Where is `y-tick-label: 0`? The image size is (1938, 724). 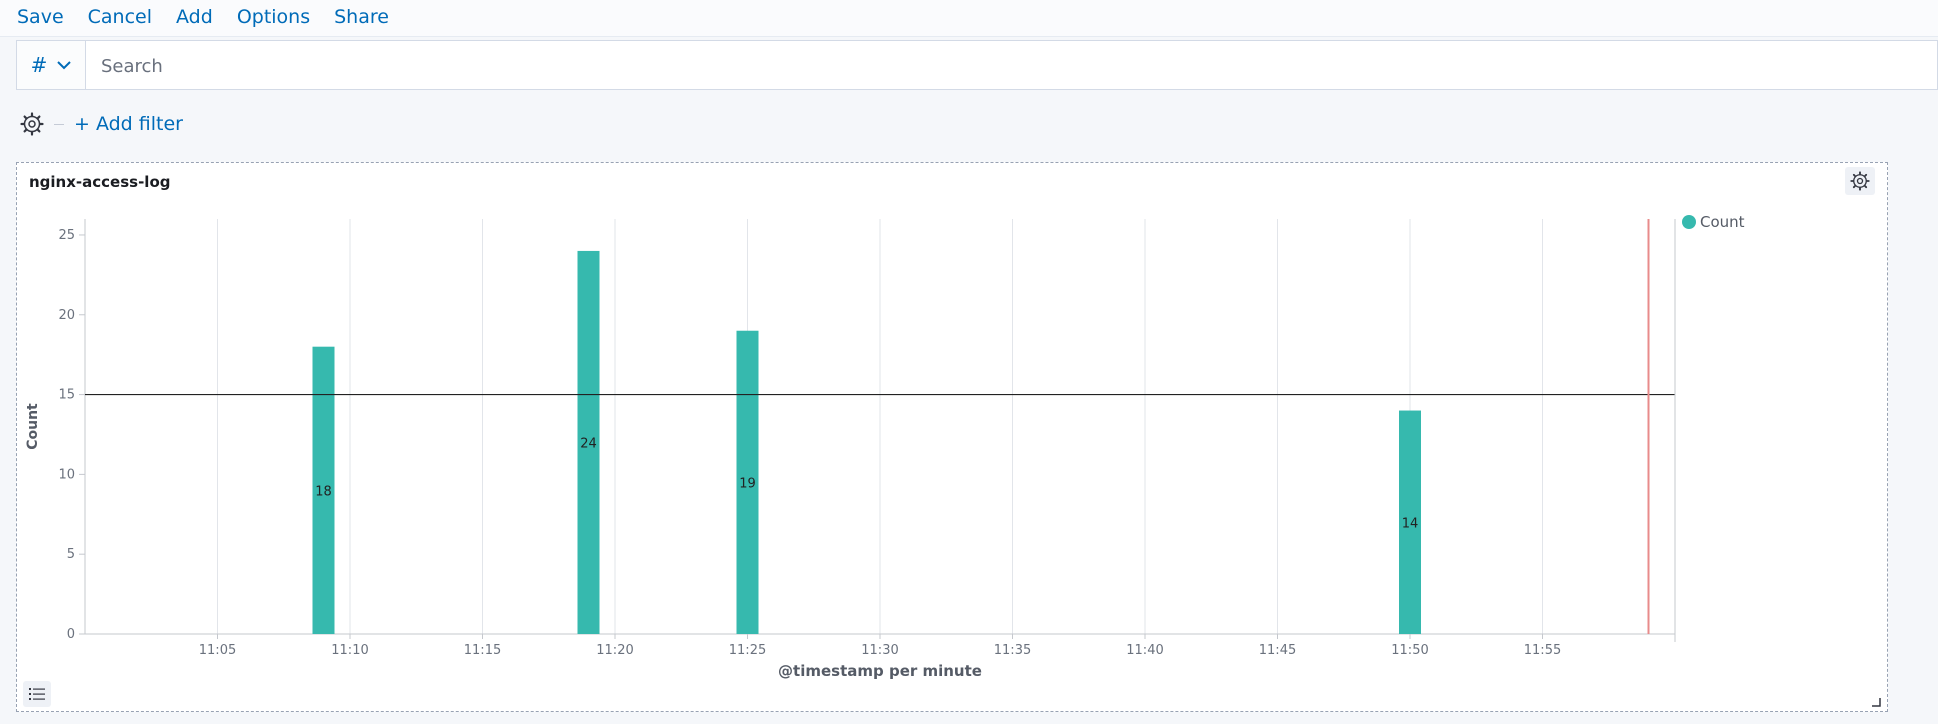 y-tick-label: 0 is located at coordinates (71, 634).